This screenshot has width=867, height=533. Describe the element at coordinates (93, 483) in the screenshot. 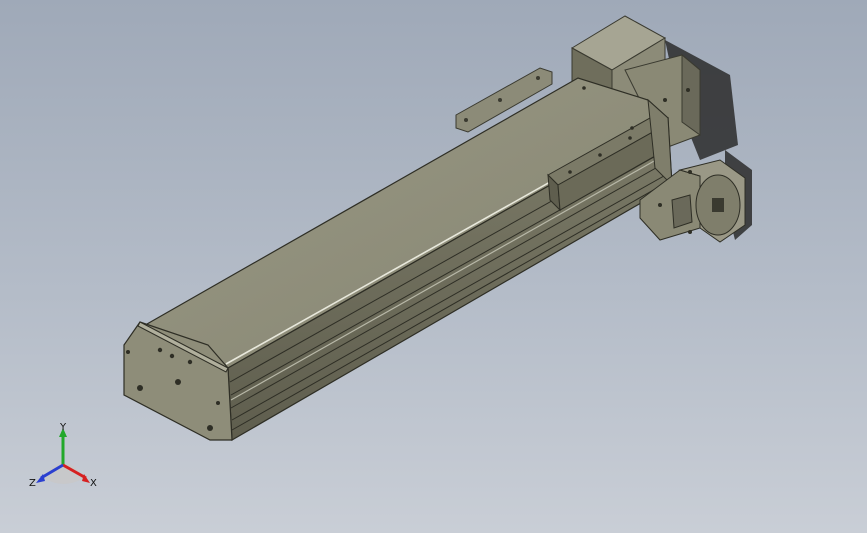

I see `triad-x-label: X` at that location.